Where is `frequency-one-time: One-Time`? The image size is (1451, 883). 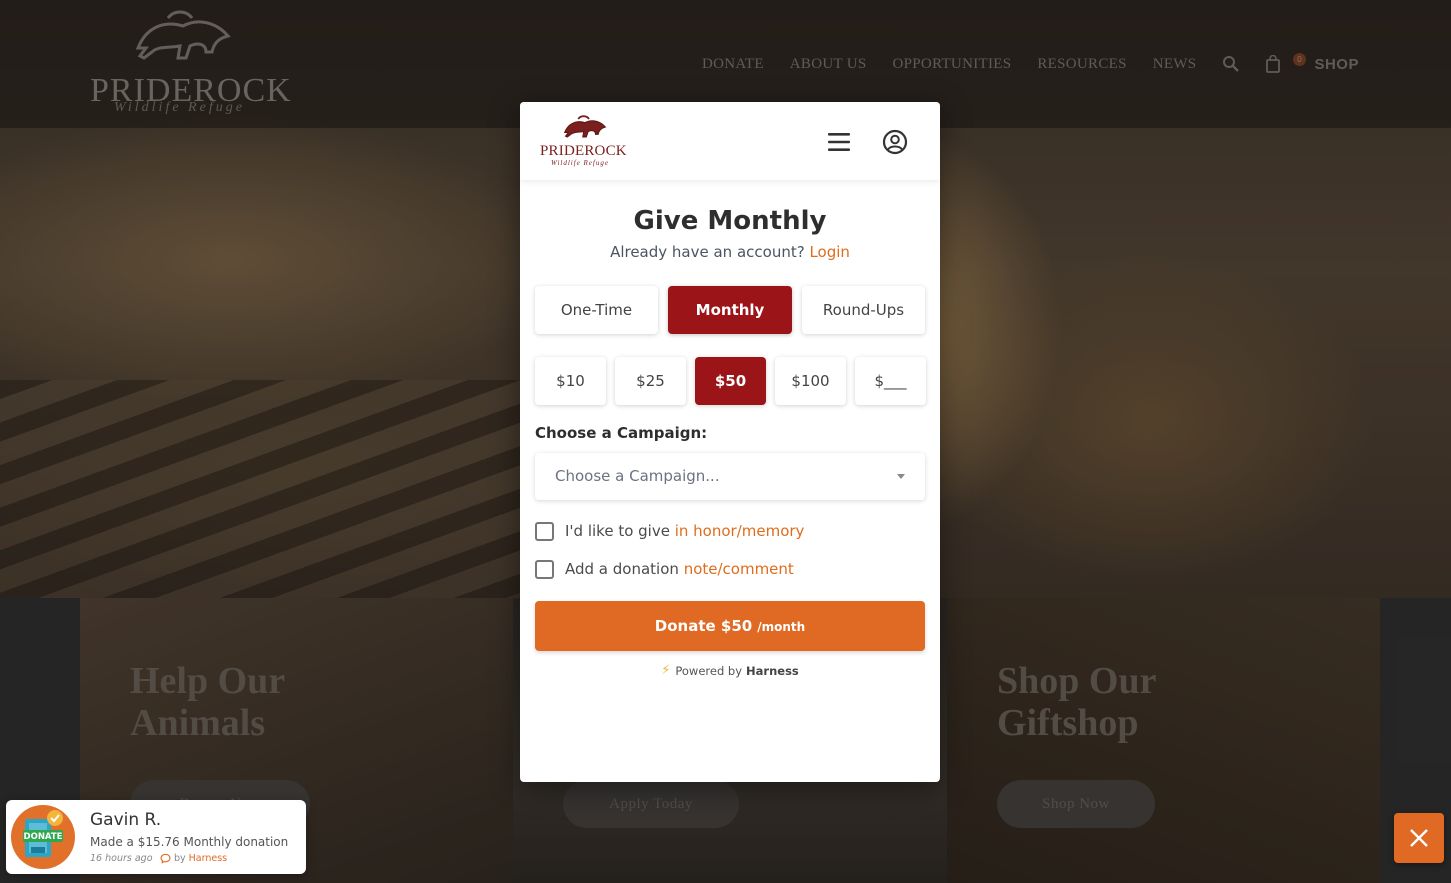 frequency-one-time: One-Time is located at coordinates (596, 310).